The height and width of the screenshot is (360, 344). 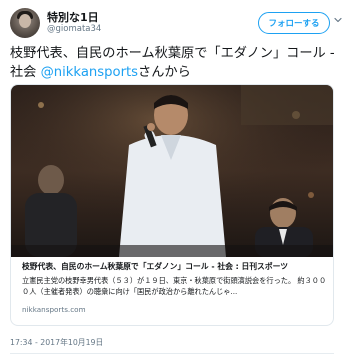 What do you see at coordinates (174, 266) in the screenshot?
I see `card-title: 枝野代表、自民のホーム秋葉原で「エダノン」コール - 社会 : 日刊スポーツ` at bounding box center [174, 266].